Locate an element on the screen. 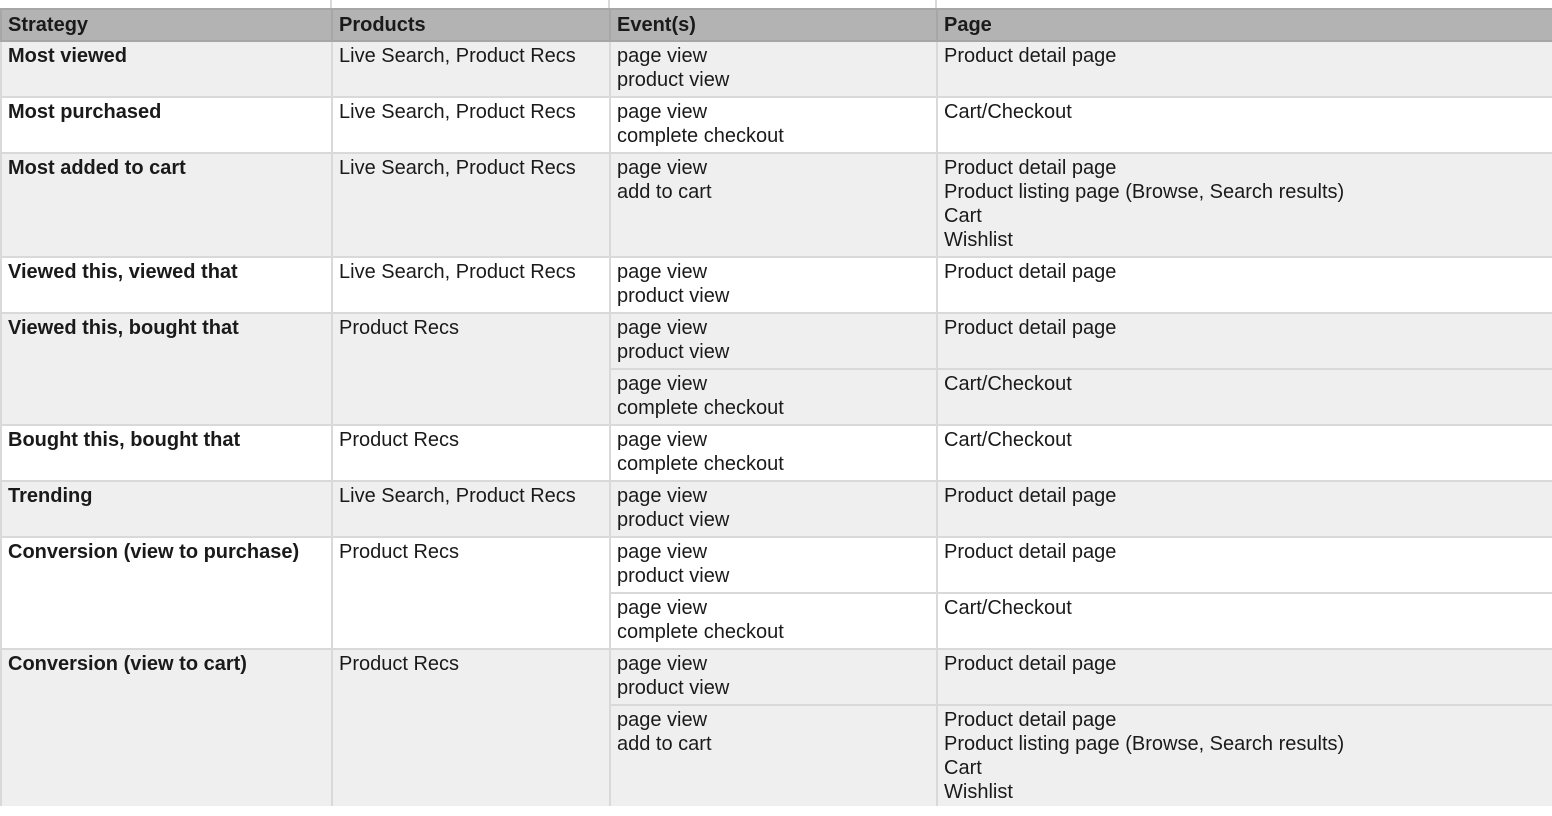  cell-strategy: Conversion (view to cart) is located at coordinates (166, 729).